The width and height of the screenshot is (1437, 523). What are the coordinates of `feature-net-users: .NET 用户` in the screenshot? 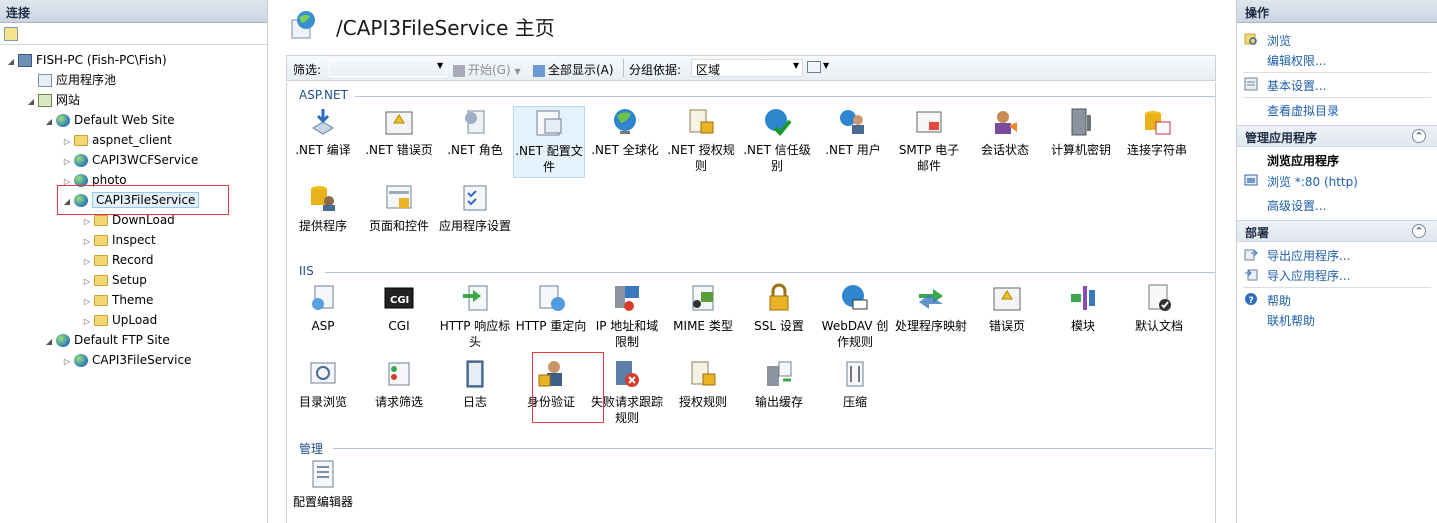 It's located at (853, 132).